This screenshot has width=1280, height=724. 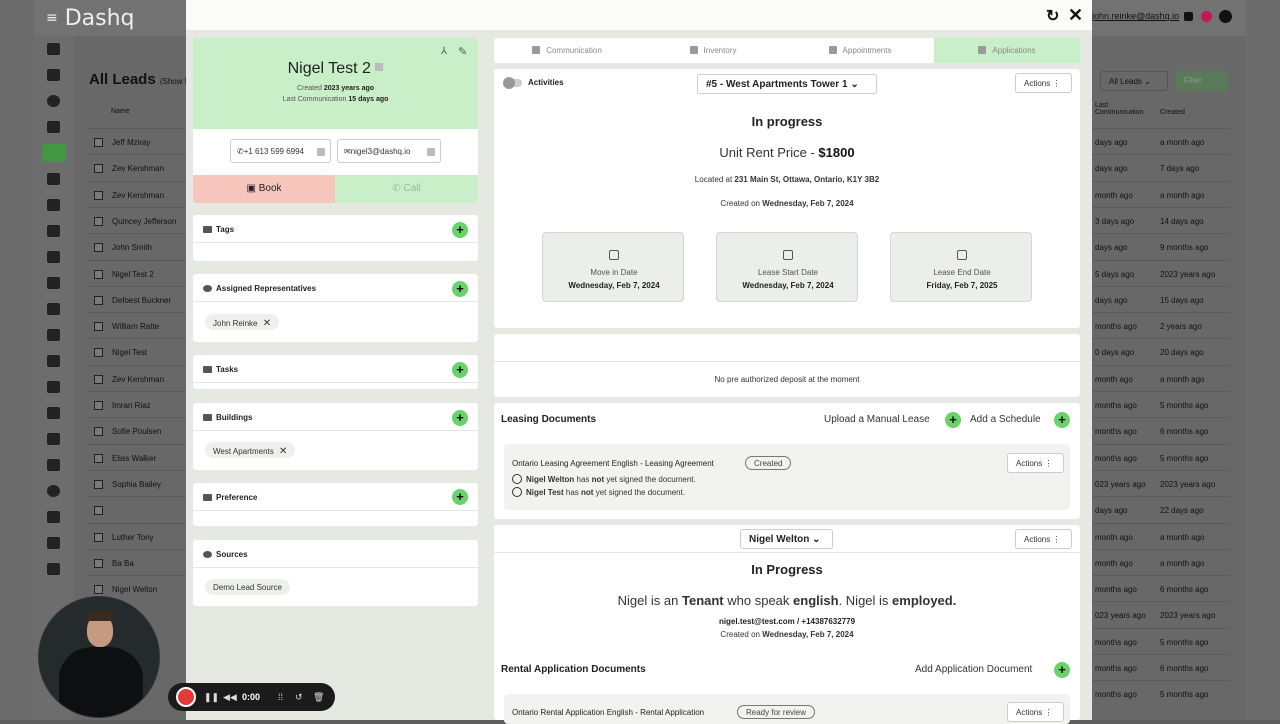 What do you see at coordinates (460, 289) in the screenshot?
I see `add-representative-button: +` at bounding box center [460, 289].